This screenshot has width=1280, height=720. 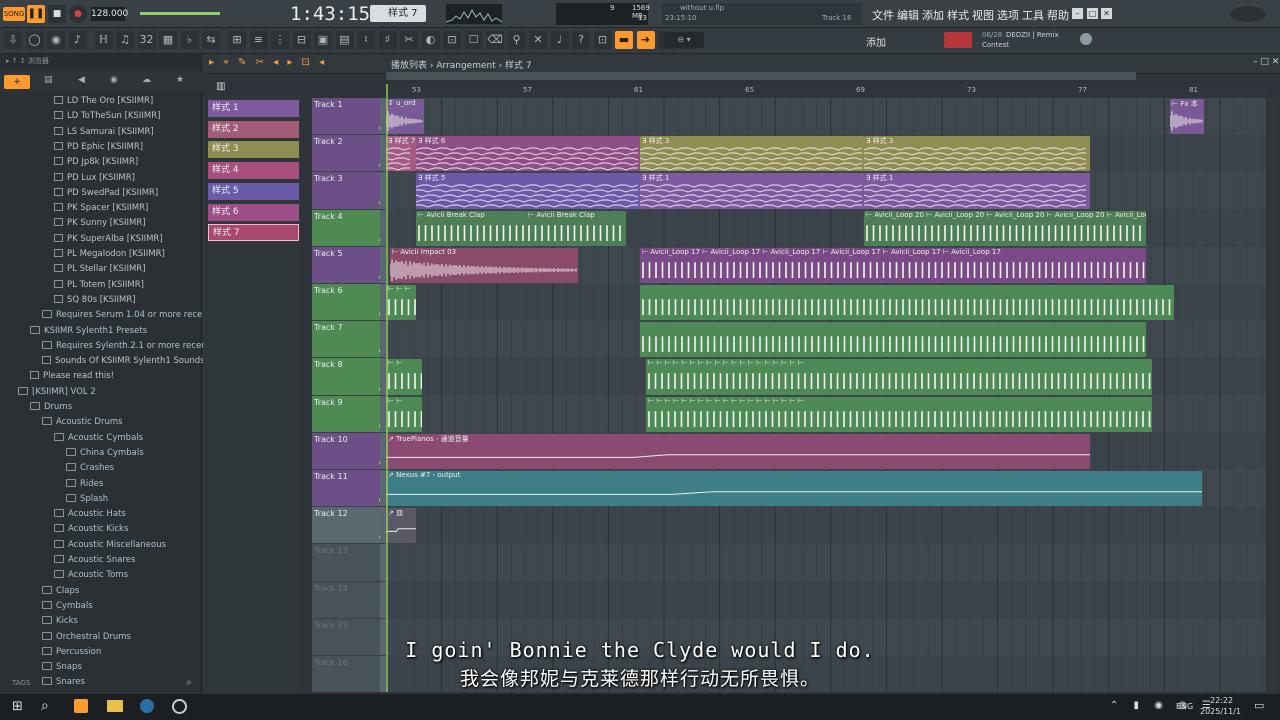 I want to click on browser-item: KSIIMR Sylenth1 Presets, so click(x=116, y=331).